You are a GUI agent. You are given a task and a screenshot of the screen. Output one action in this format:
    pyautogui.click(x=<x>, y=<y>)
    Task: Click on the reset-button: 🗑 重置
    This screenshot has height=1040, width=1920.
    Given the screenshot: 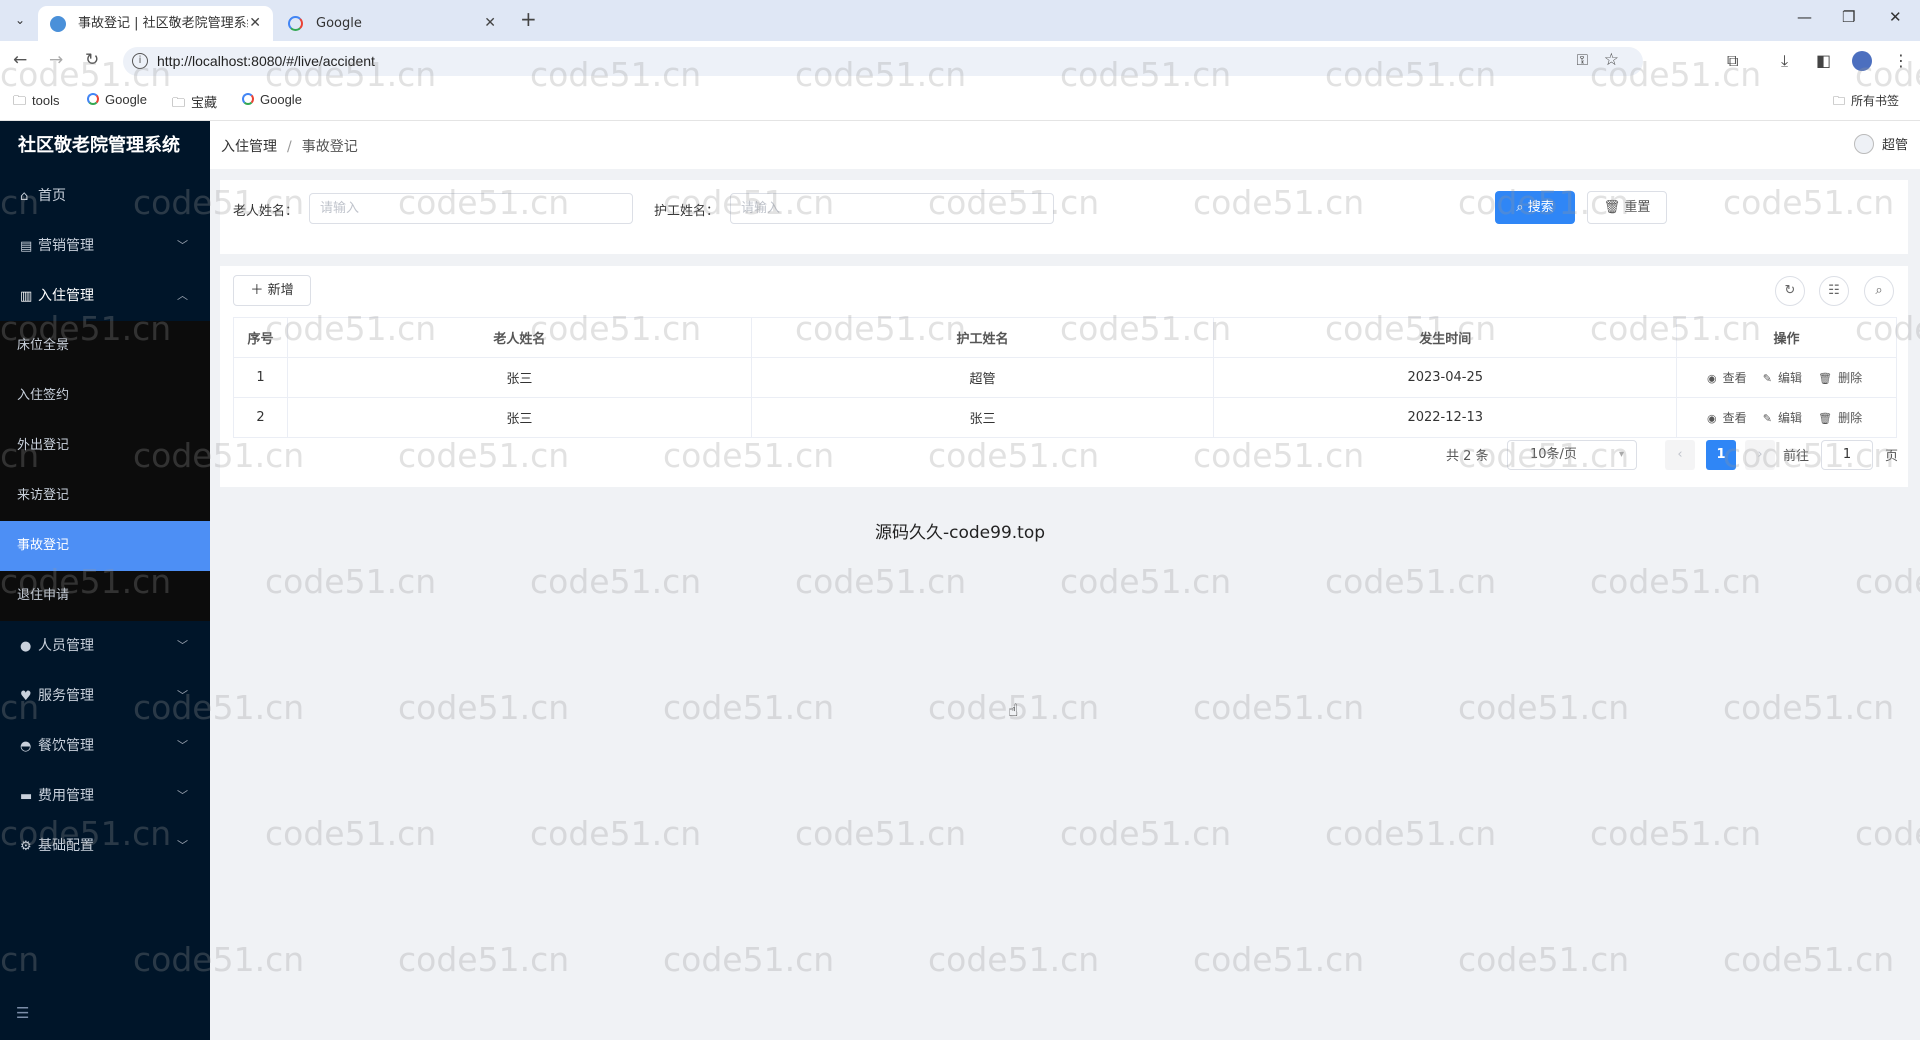 What is the action you would take?
    pyautogui.click(x=1627, y=207)
    